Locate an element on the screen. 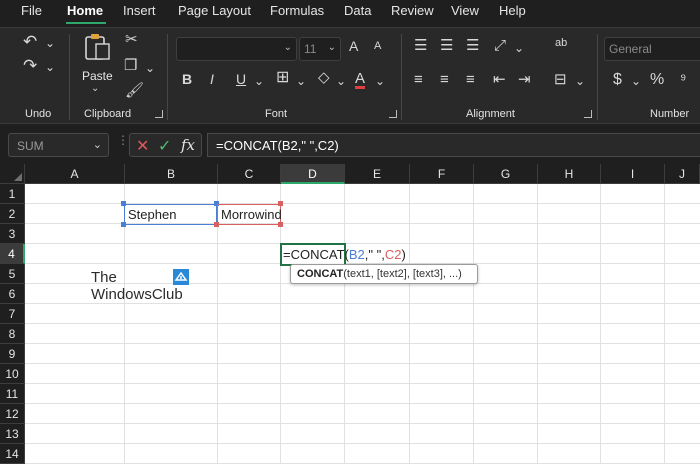 The image size is (700, 464). align-middle-icon: ☰ is located at coordinates (446, 45).